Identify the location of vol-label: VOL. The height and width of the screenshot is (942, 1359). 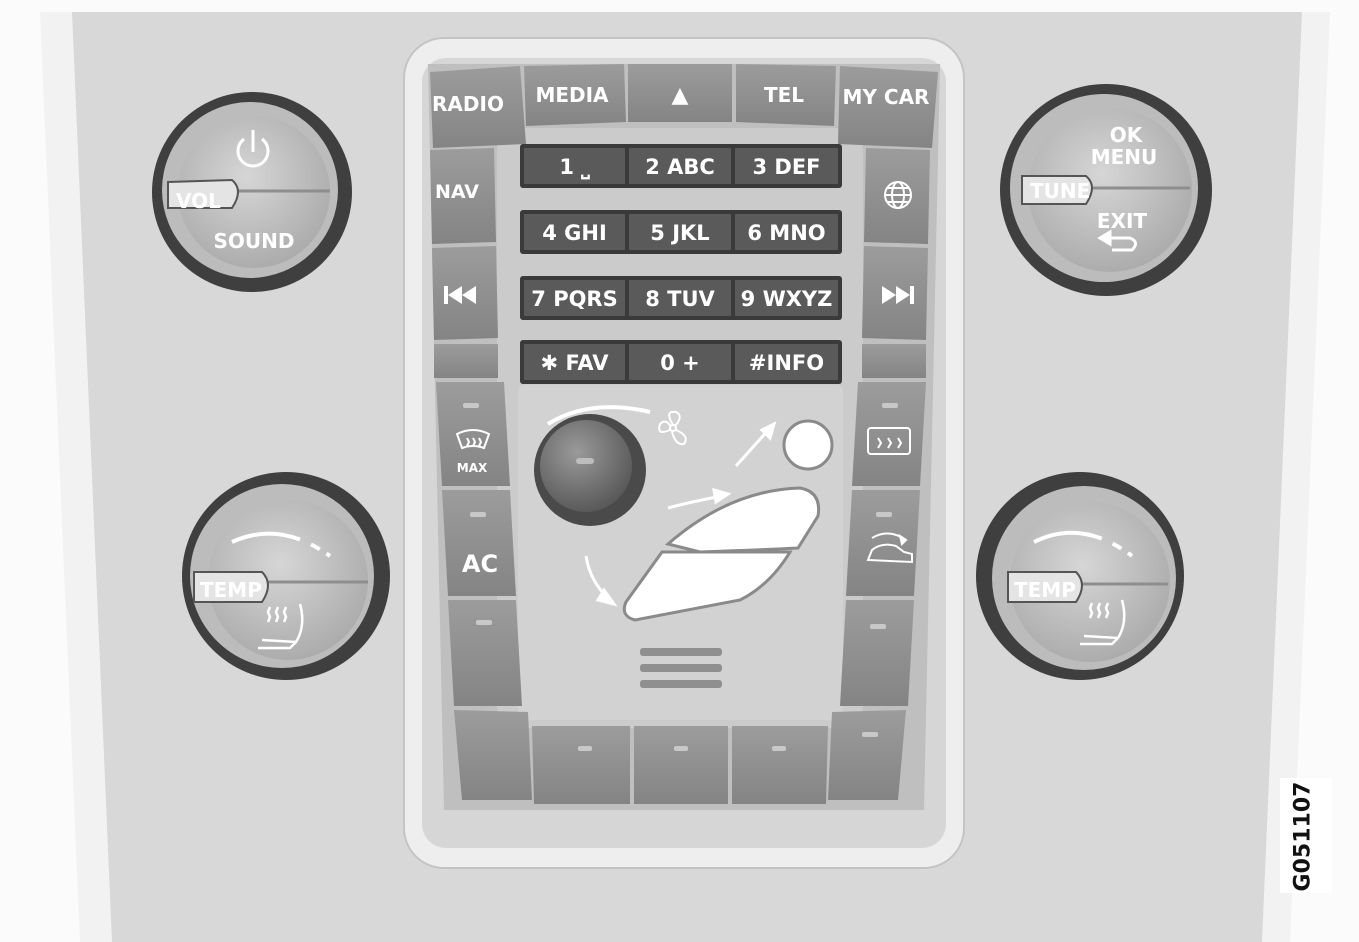
(198, 201).